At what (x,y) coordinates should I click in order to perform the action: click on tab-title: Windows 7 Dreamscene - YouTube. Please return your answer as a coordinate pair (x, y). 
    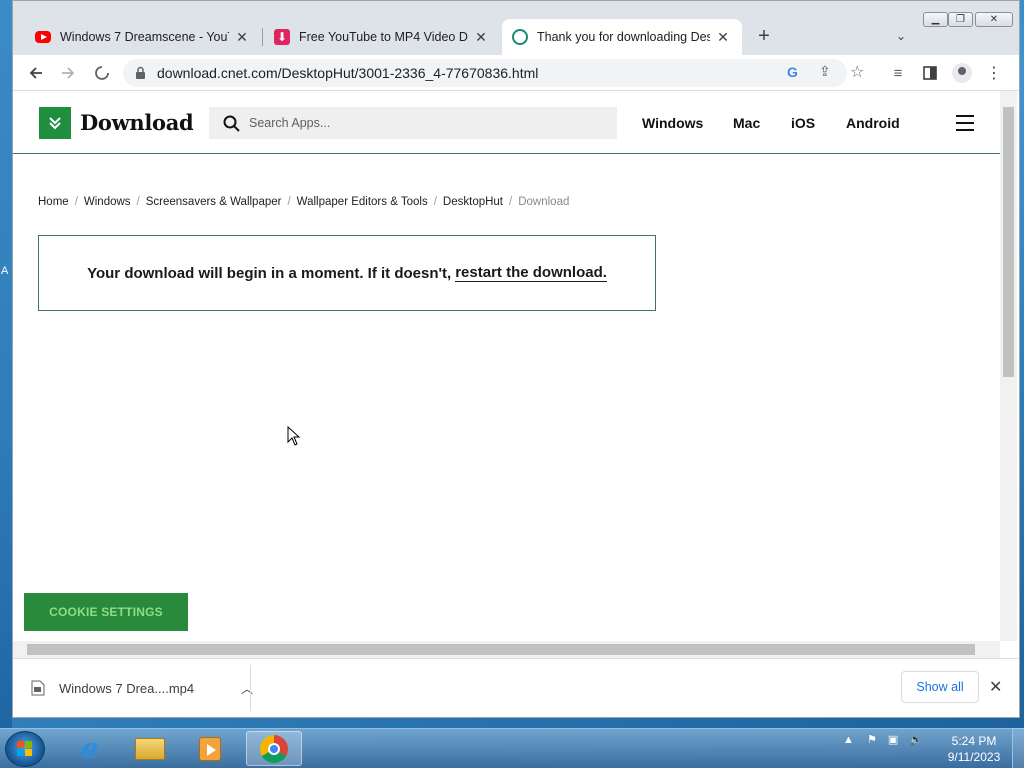
    Looking at the image, I should click on (144, 37).